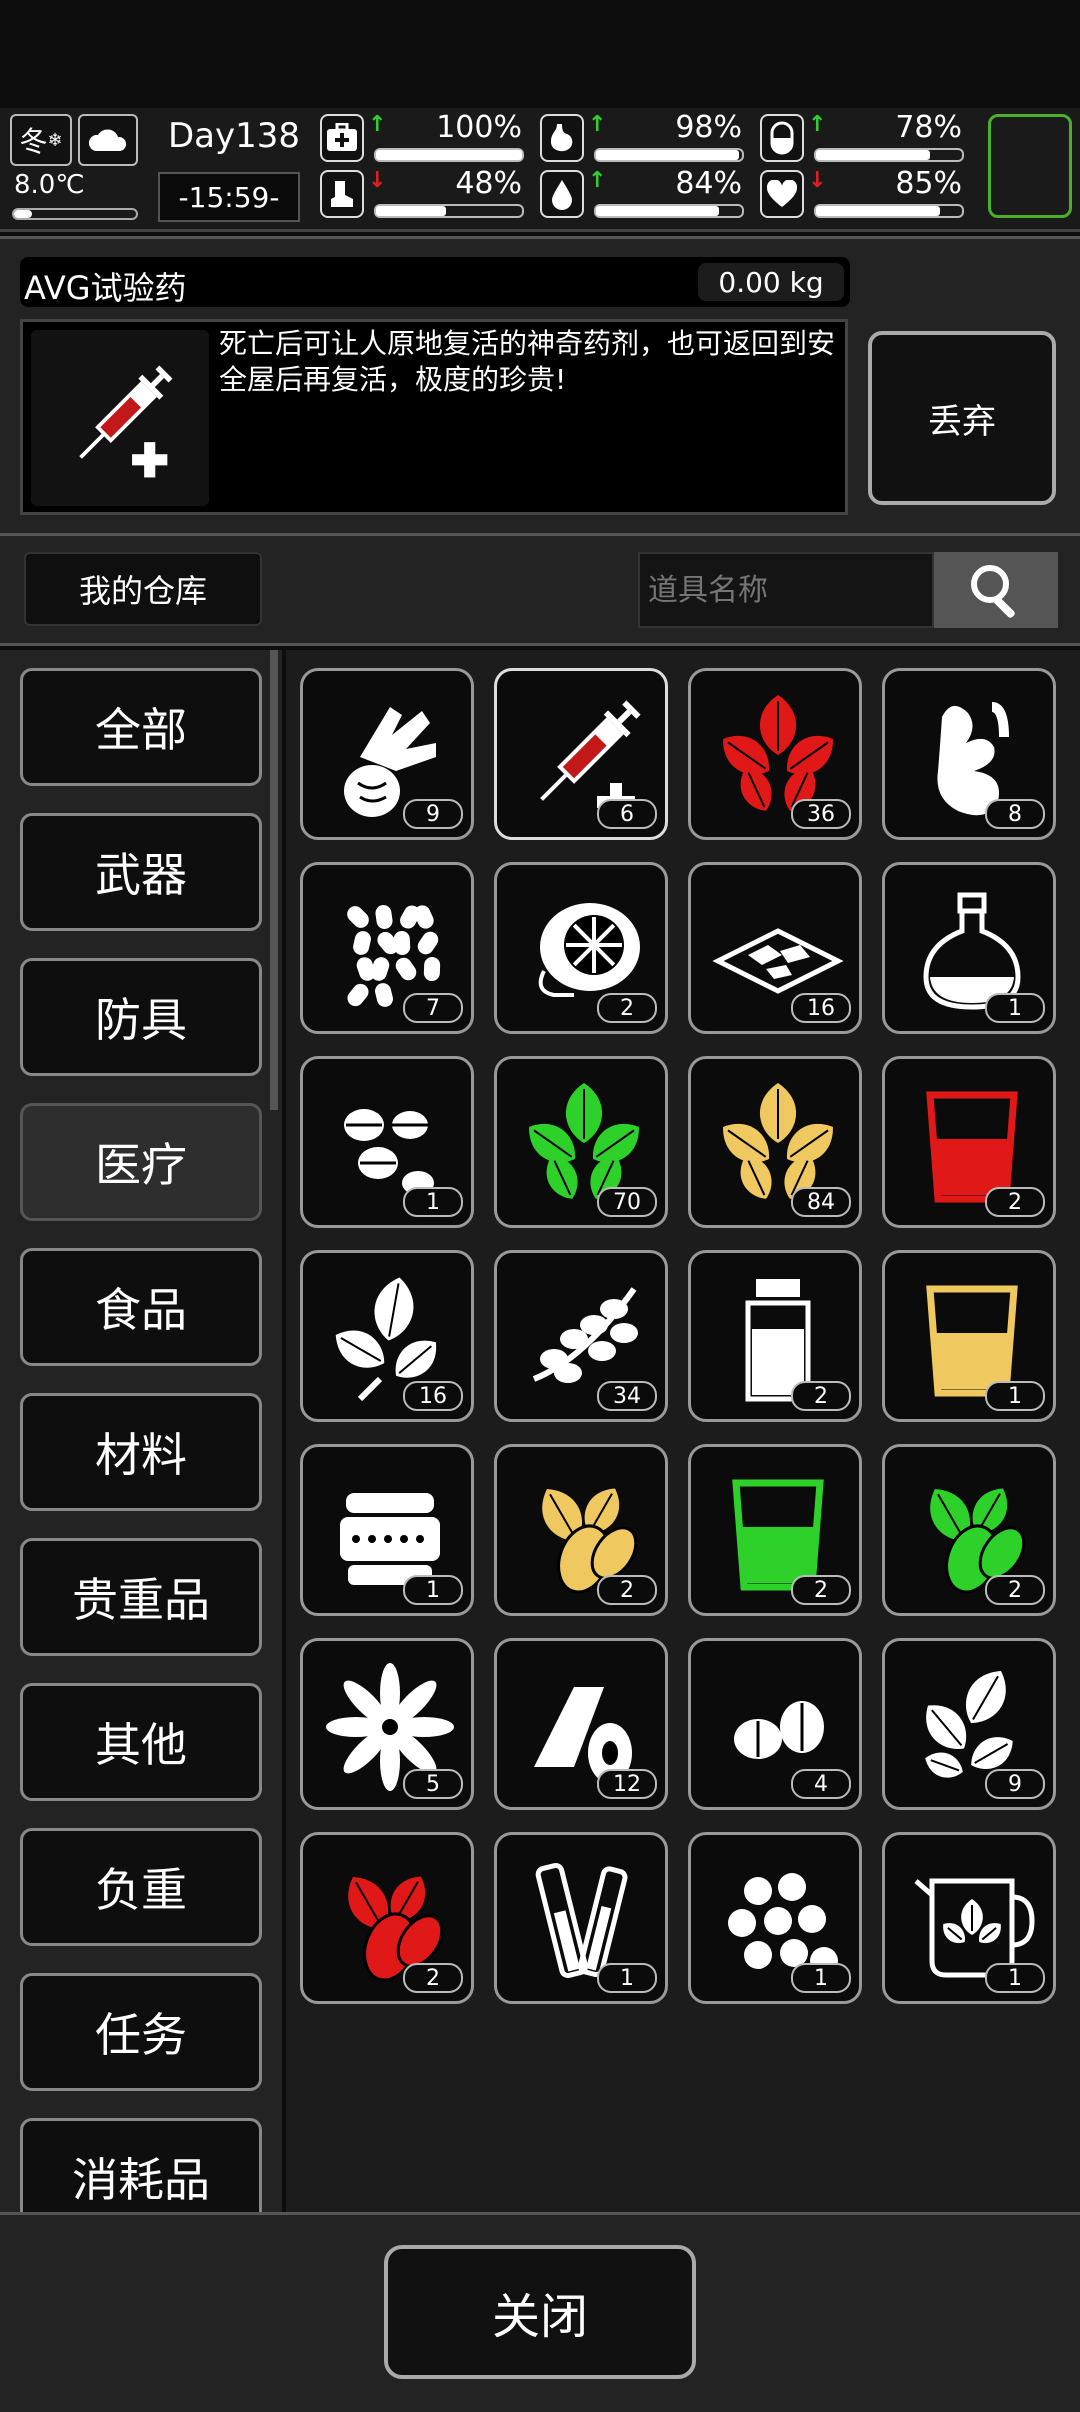 Image resolution: width=1080 pixels, height=2412 pixels. Describe the element at coordinates (775, 1724) in the screenshot. I see `inventory-slot: 4` at that location.